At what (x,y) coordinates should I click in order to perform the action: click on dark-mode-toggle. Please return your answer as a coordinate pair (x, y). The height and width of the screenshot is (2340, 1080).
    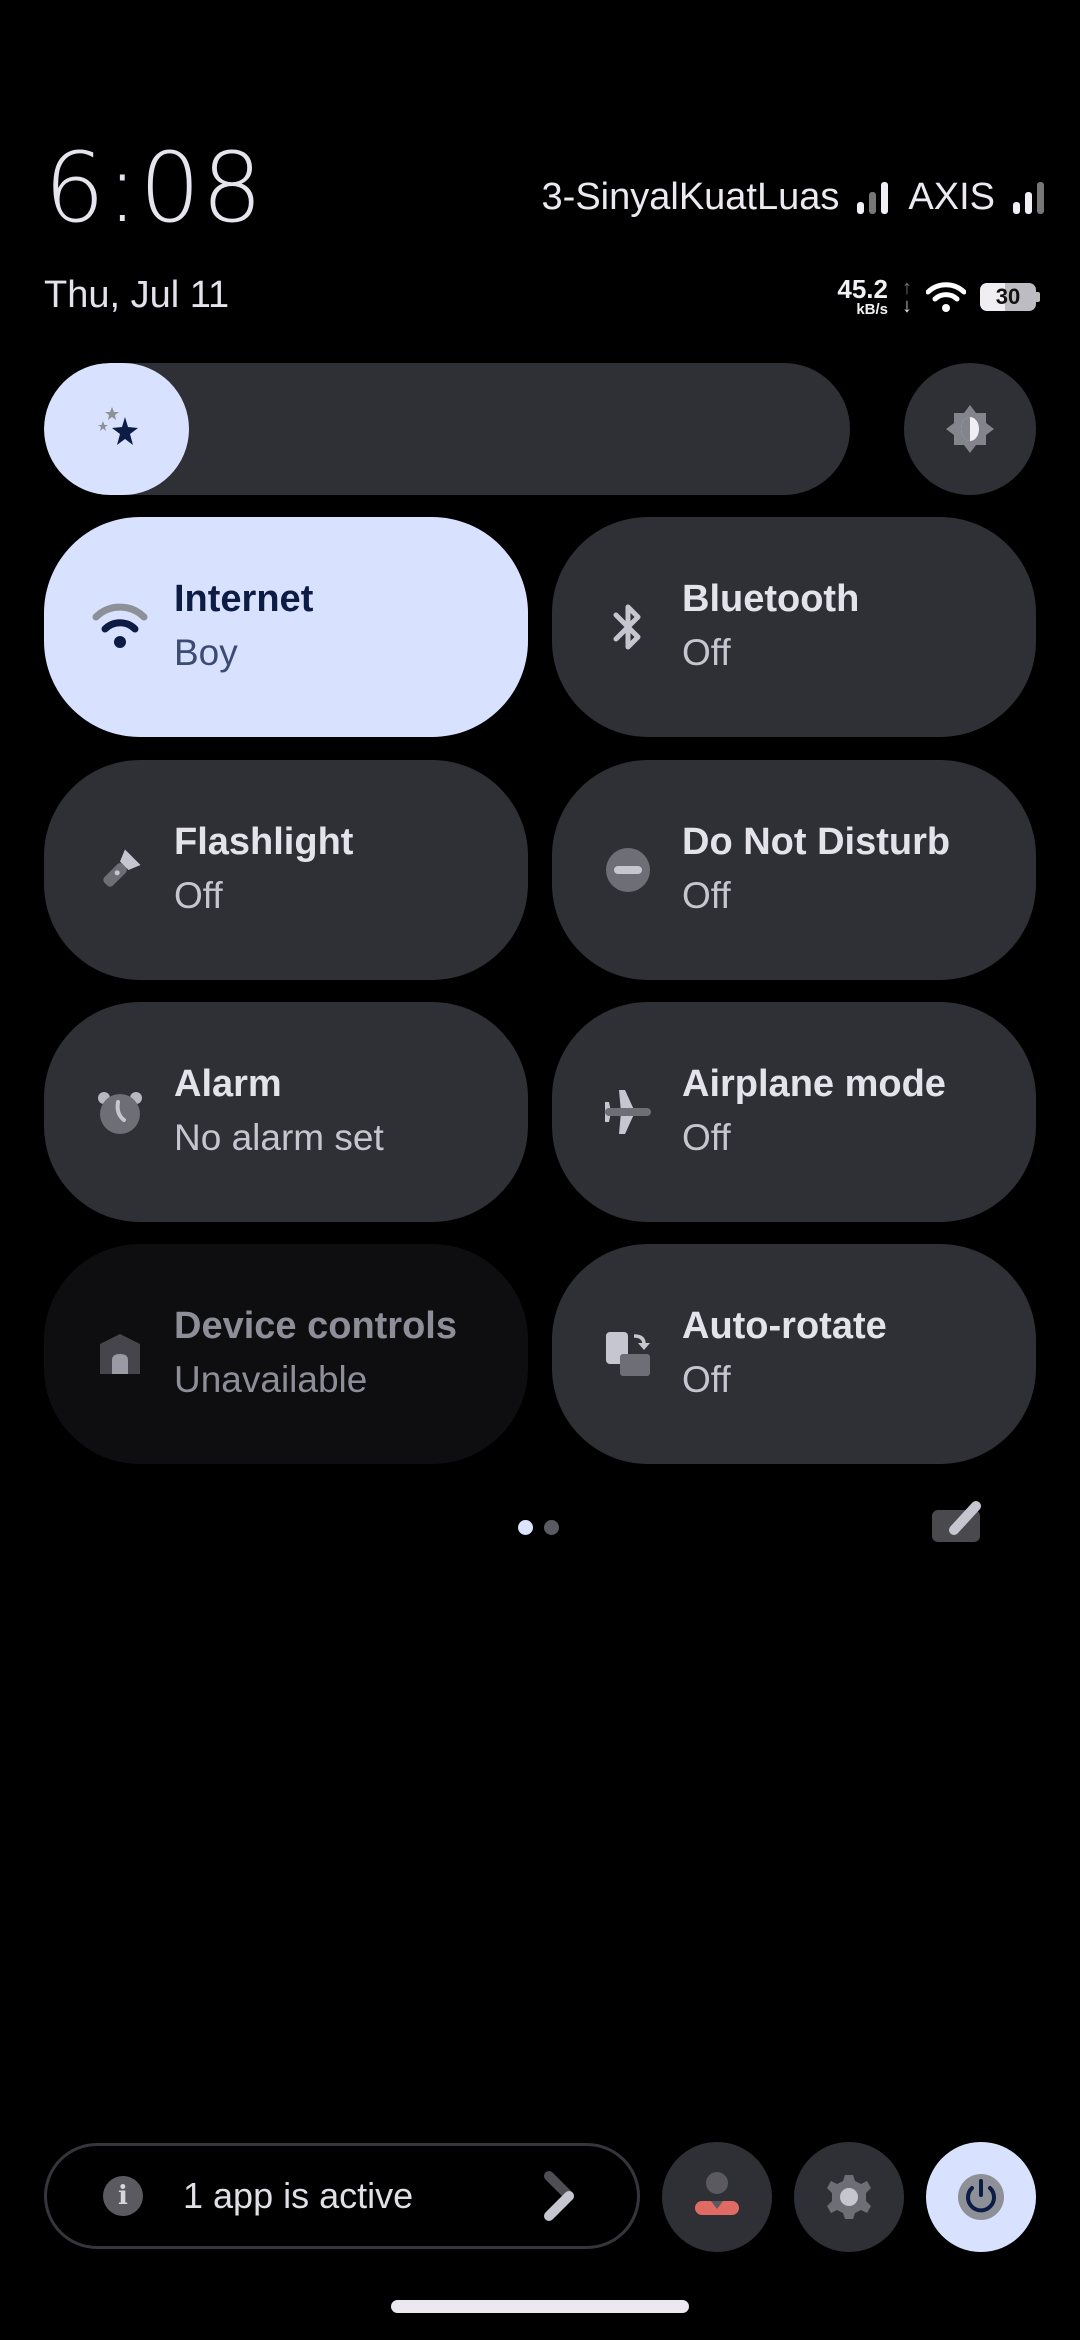
    Looking at the image, I should click on (970, 429).